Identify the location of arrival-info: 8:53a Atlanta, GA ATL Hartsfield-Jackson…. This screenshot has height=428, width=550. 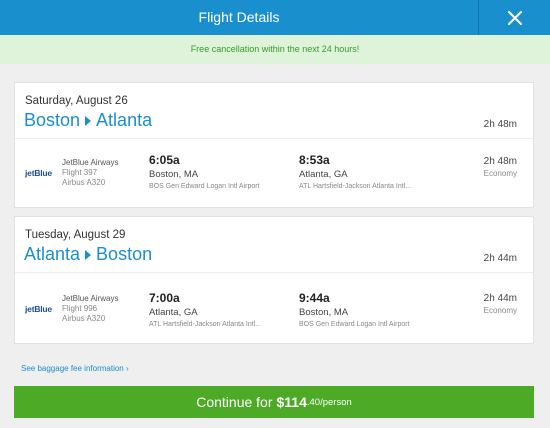
(355, 172).